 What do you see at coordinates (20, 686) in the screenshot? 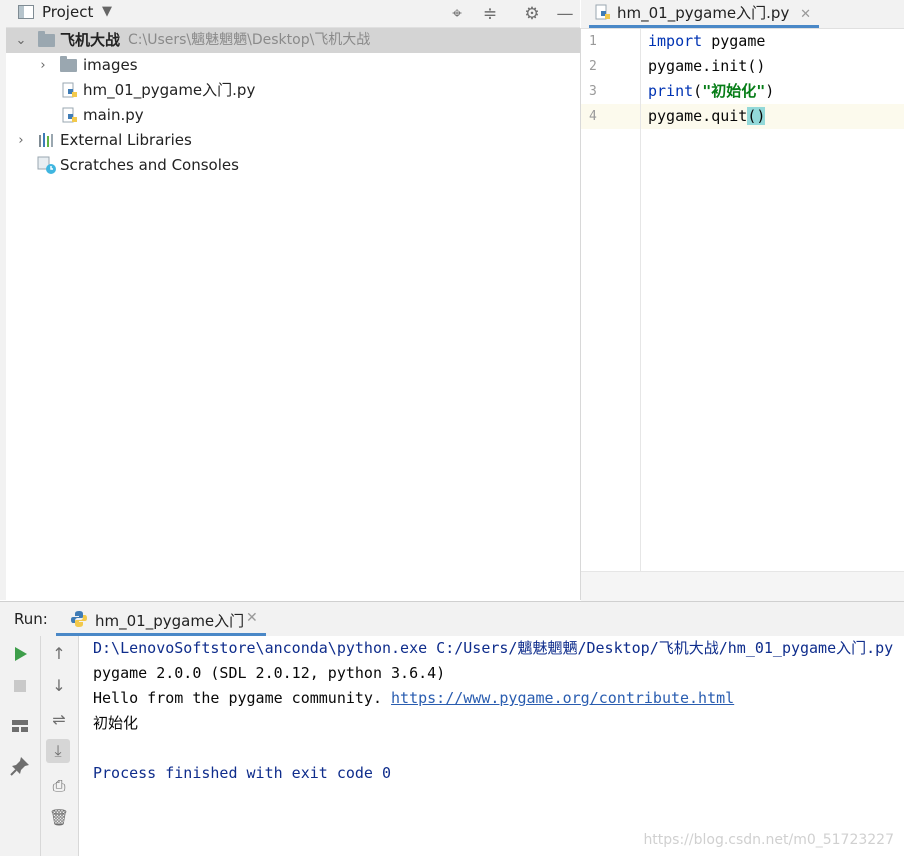
I see `stop-icon` at bounding box center [20, 686].